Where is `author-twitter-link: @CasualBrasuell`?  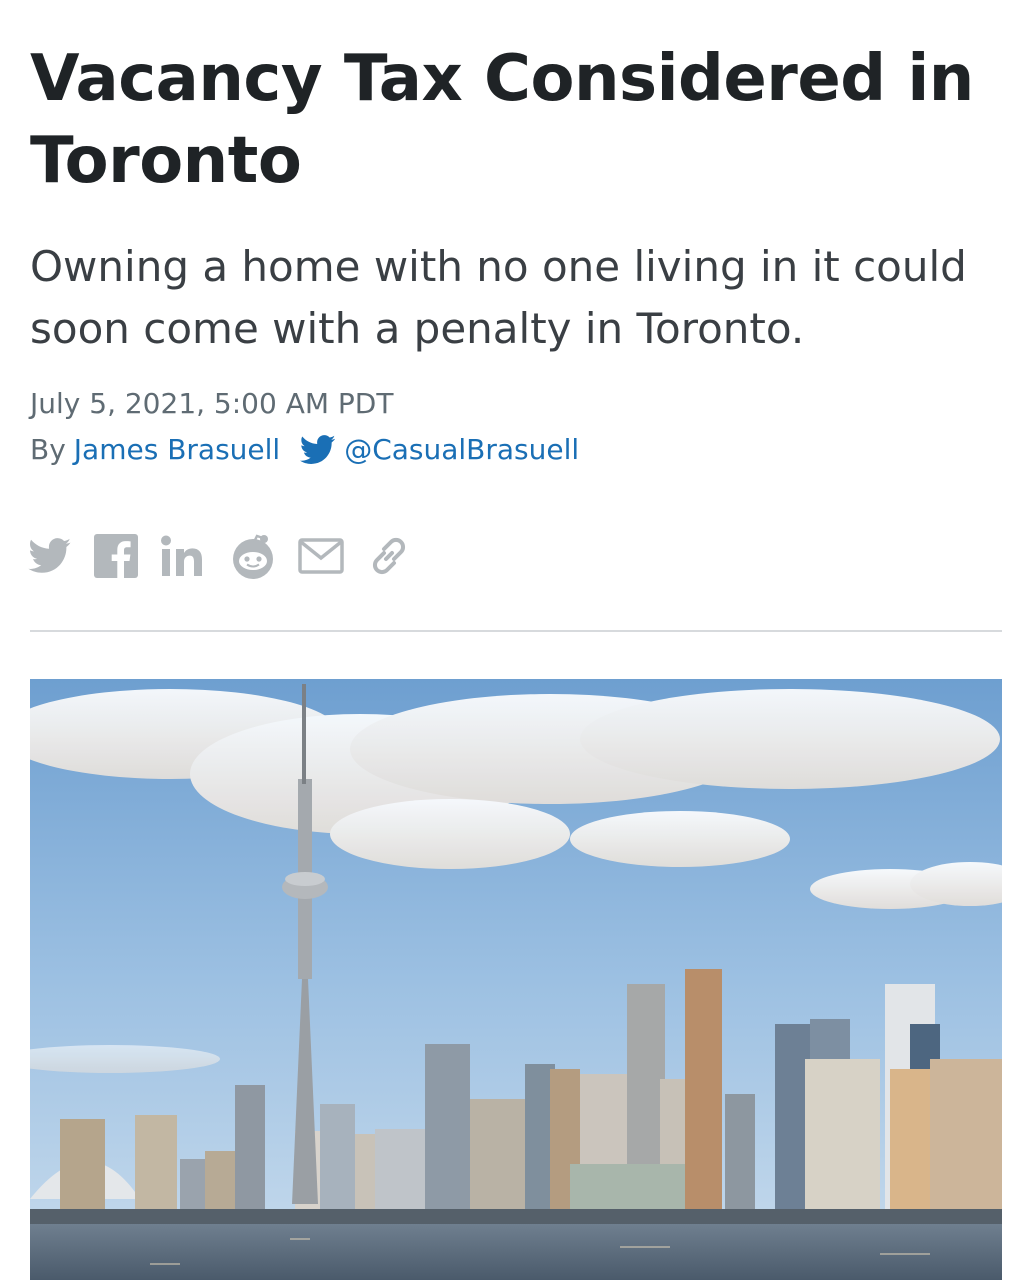
author-twitter-link: @CasualBrasuell is located at coordinates (439, 450).